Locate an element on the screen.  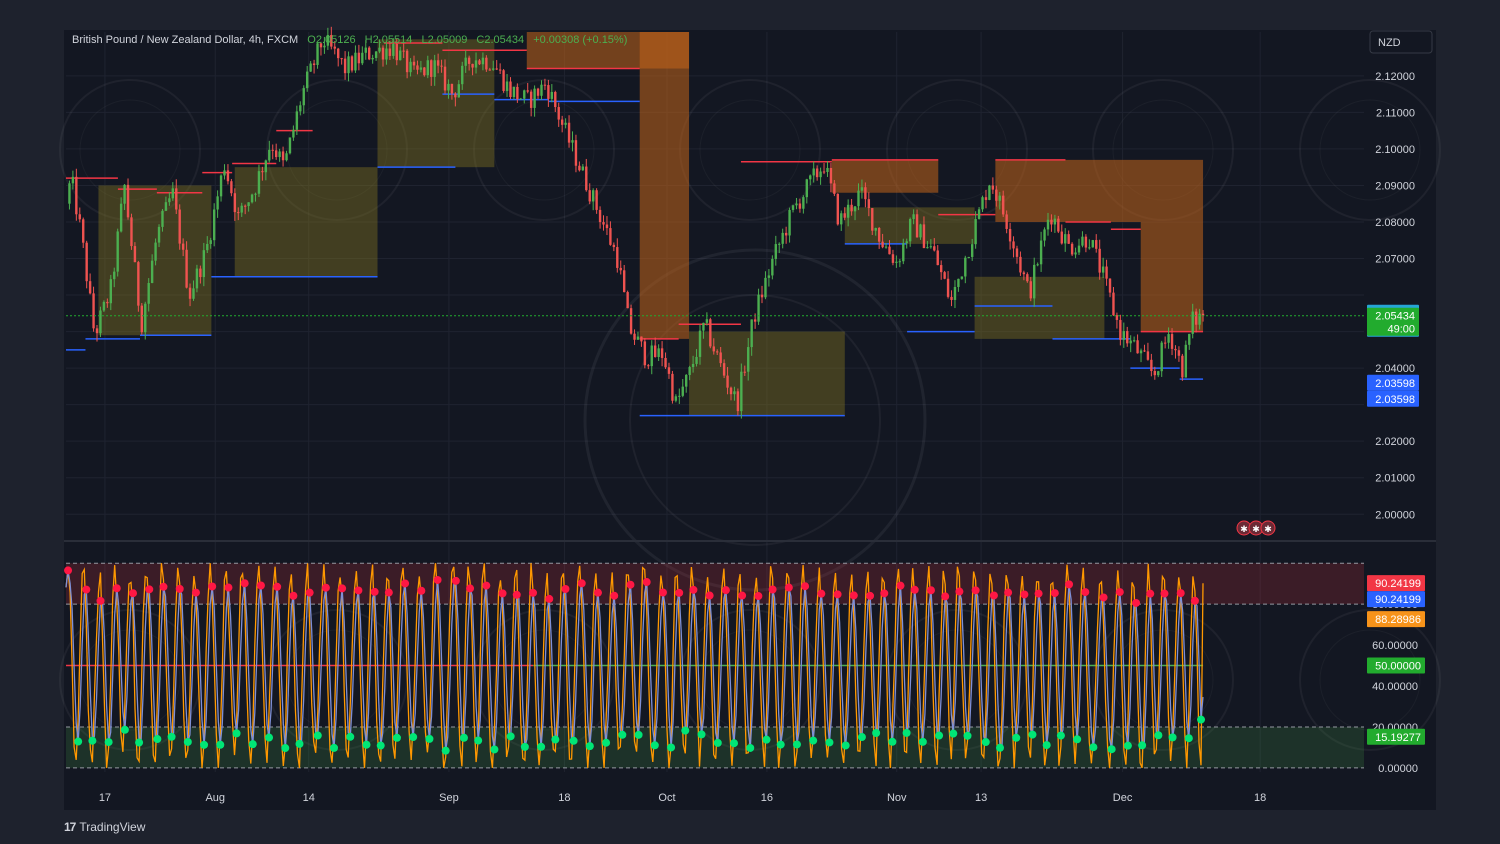
price-tag-label: 2.05434 is located at coordinates (1395, 317).